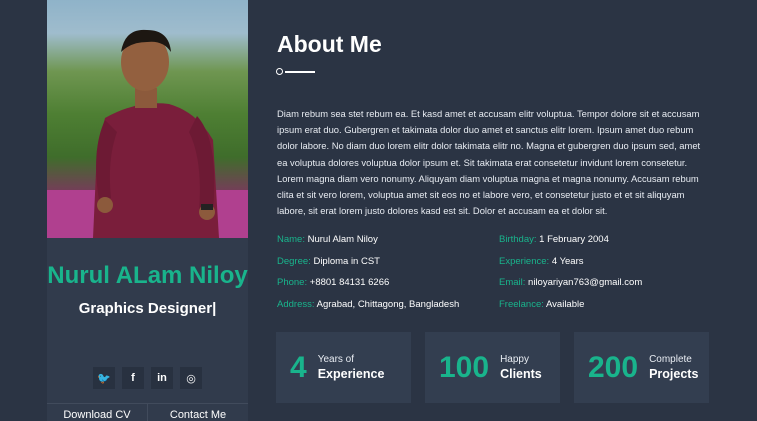  I want to click on stat-clients: 100 Happy Clients, so click(492, 367).